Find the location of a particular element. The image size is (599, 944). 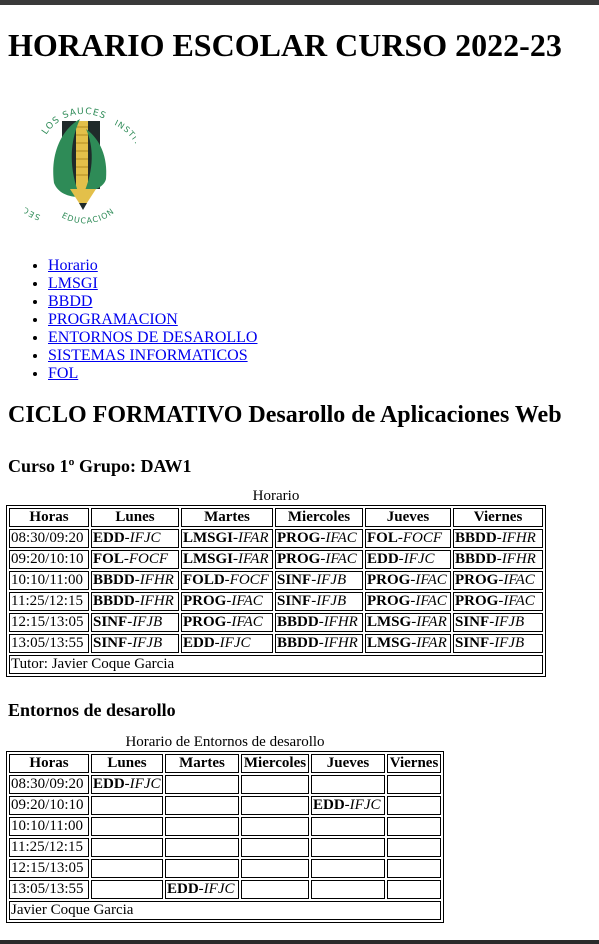

nav-link-fol: FOL is located at coordinates (63, 373).